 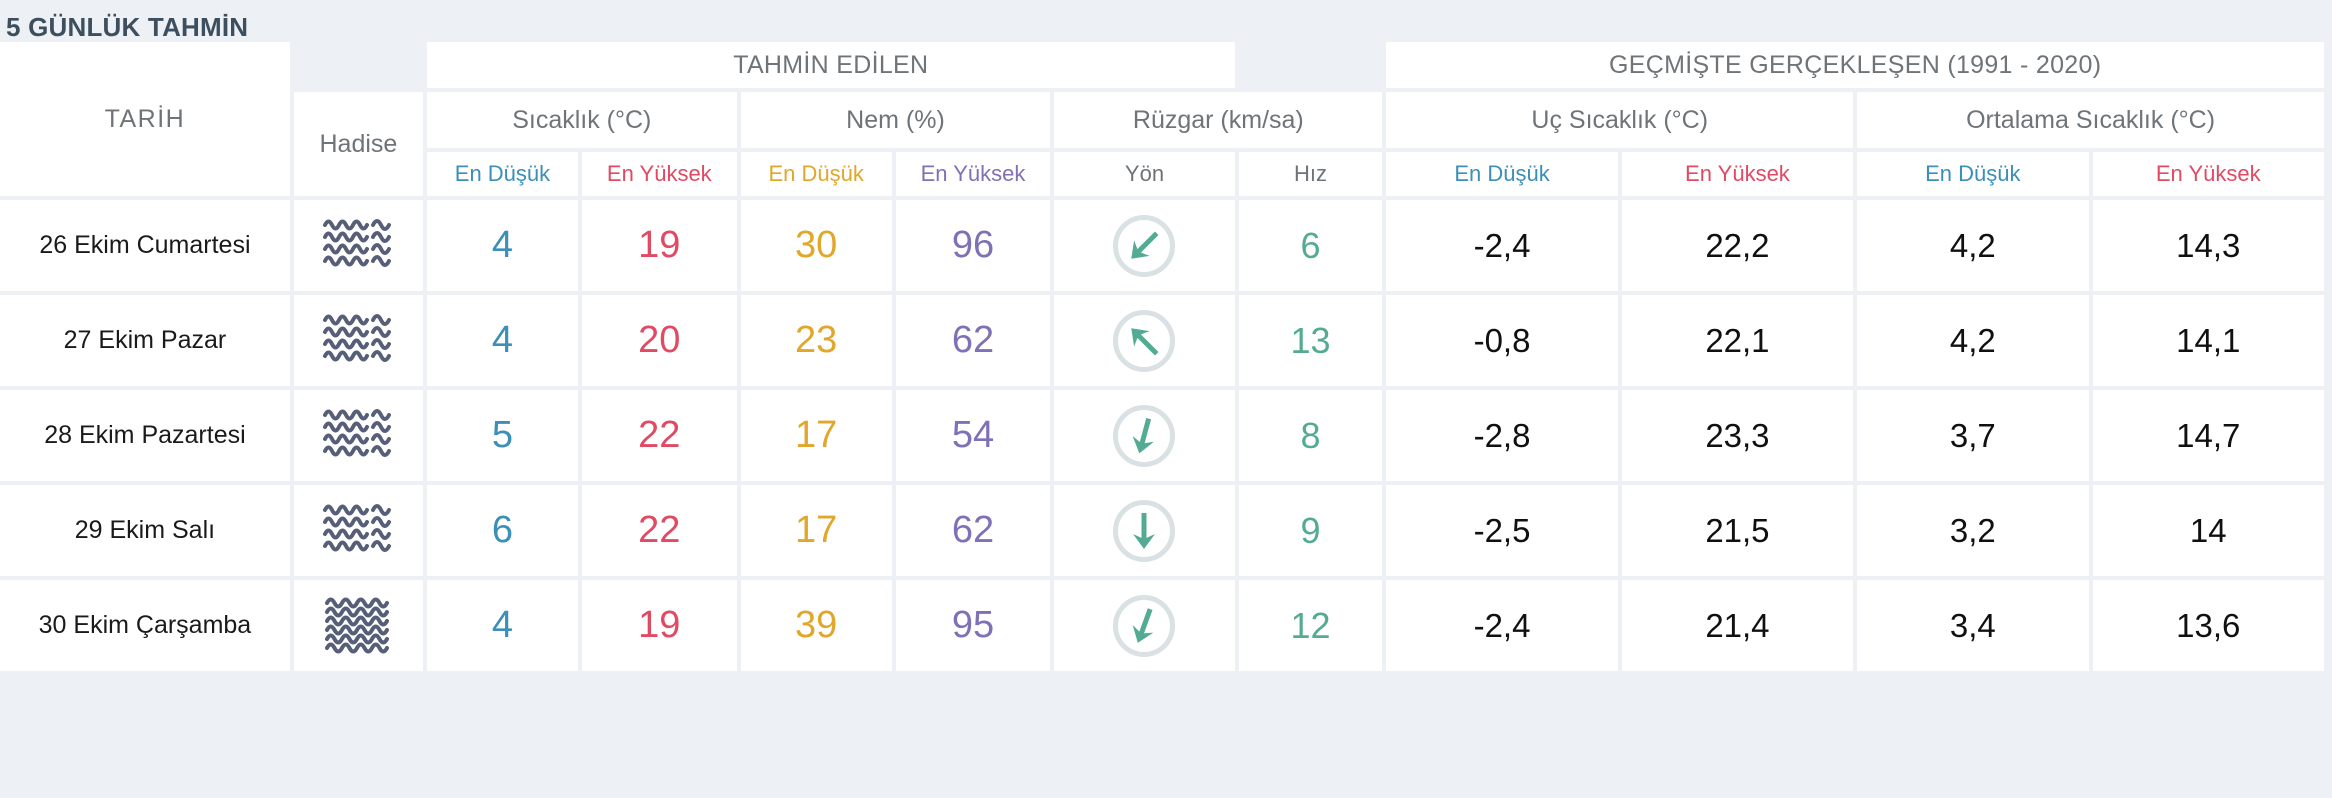 I want to click on column-header-extreme-max: En Yüksek, so click(x=1737, y=174).